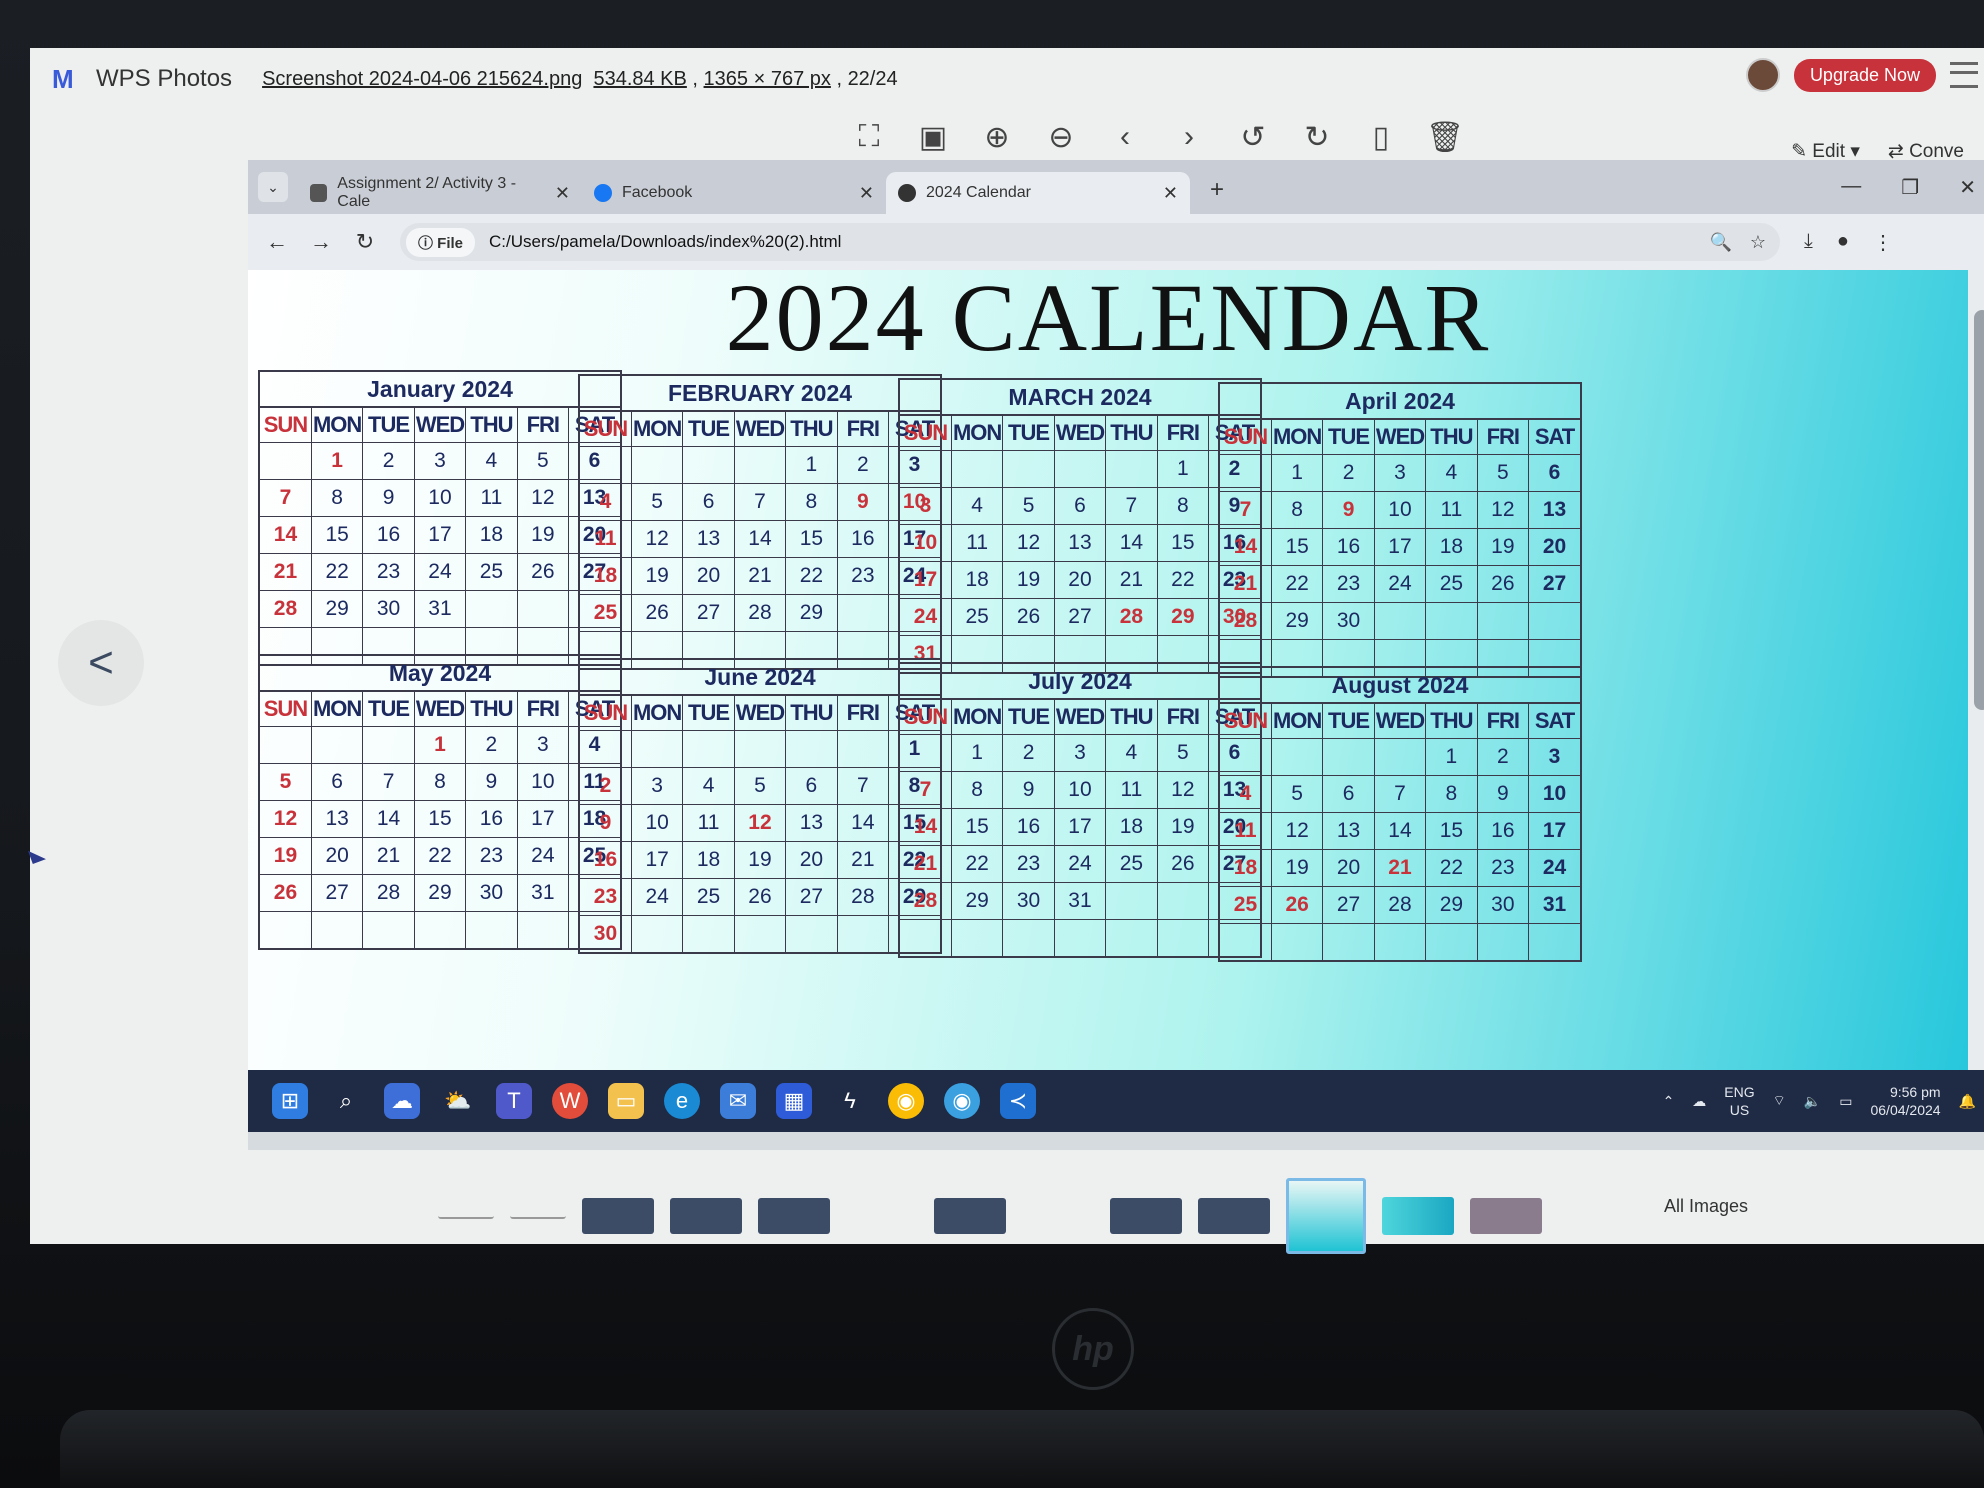 The height and width of the screenshot is (1488, 1984). What do you see at coordinates (286, 609) in the screenshot?
I see `day-cell: 28` at bounding box center [286, 609].